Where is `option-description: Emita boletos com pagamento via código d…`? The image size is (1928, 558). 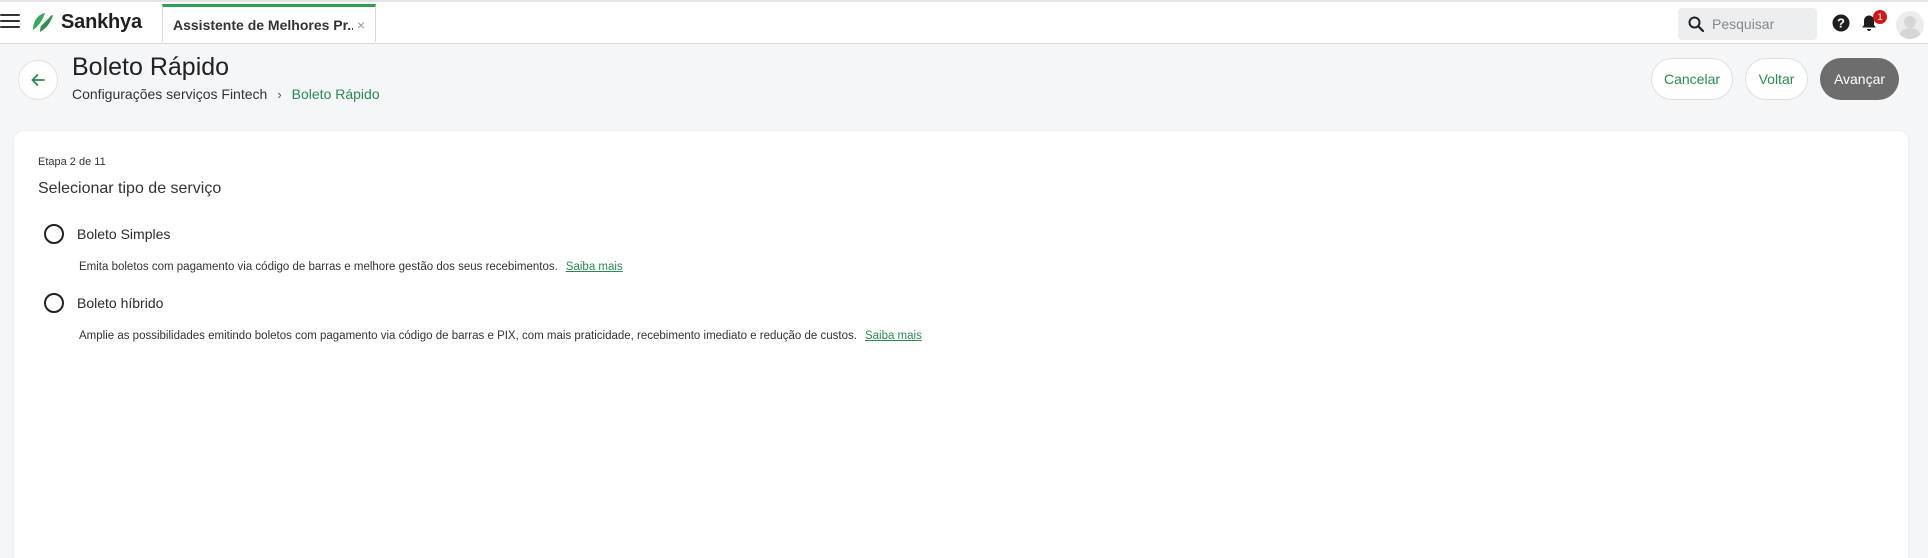 option-description: Emita boletos com pagamento via código d… is located at coordinates (351, 267).